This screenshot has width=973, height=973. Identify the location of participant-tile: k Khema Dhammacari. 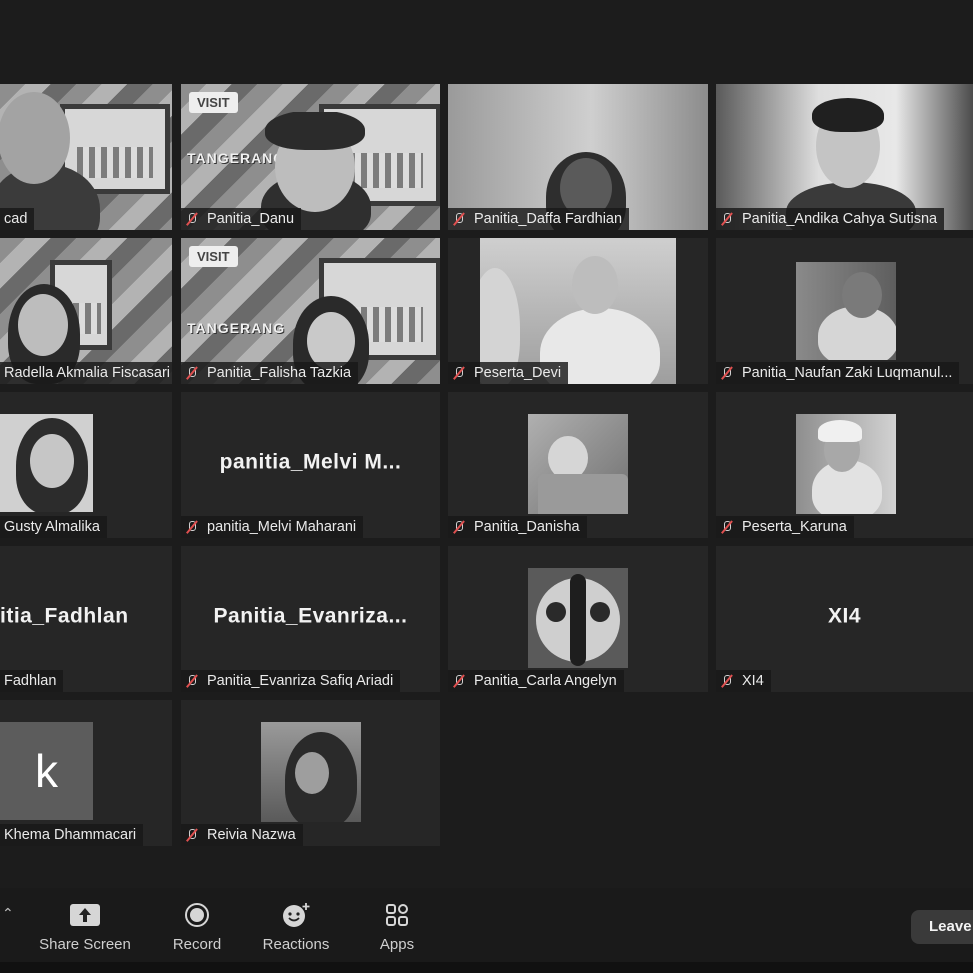
(86, 773).